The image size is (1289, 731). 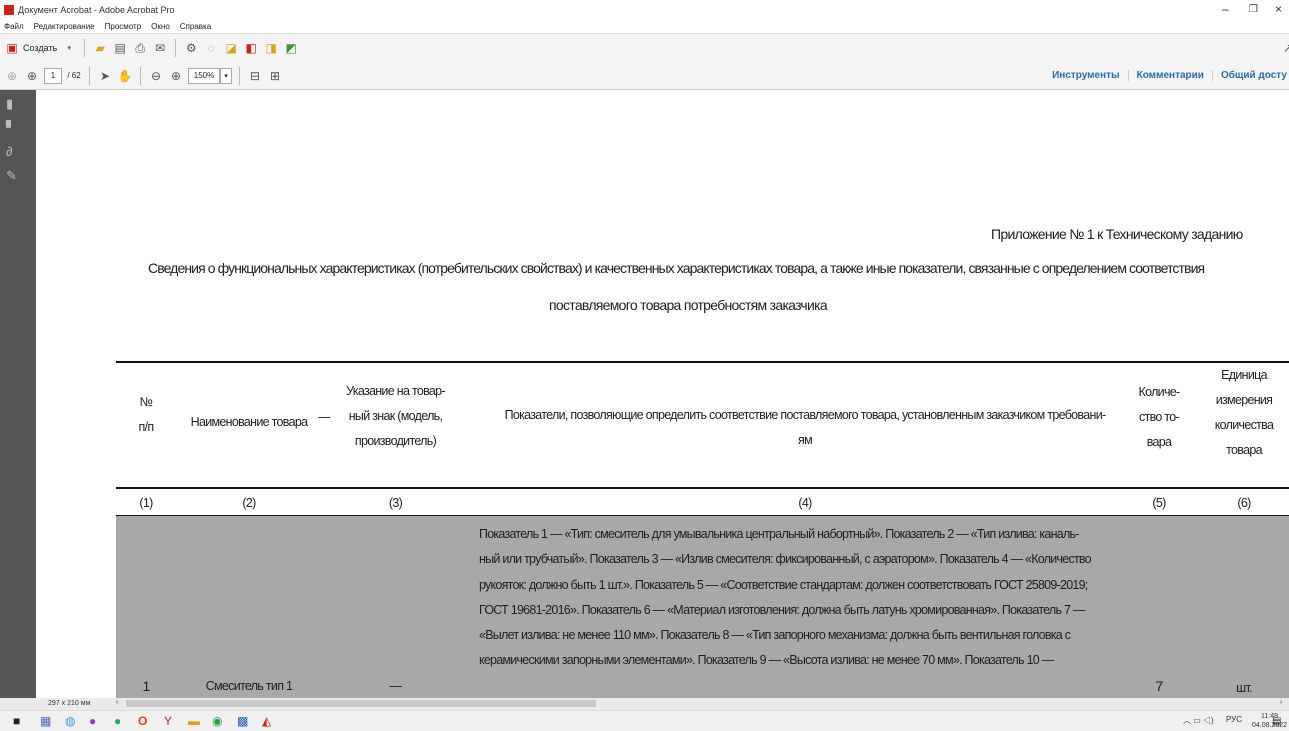 What do you see at coordinates (395, 391) in the screenshot?
I see `header-trademark-line1: Указание на товар-` at bounding box center [395, 391].